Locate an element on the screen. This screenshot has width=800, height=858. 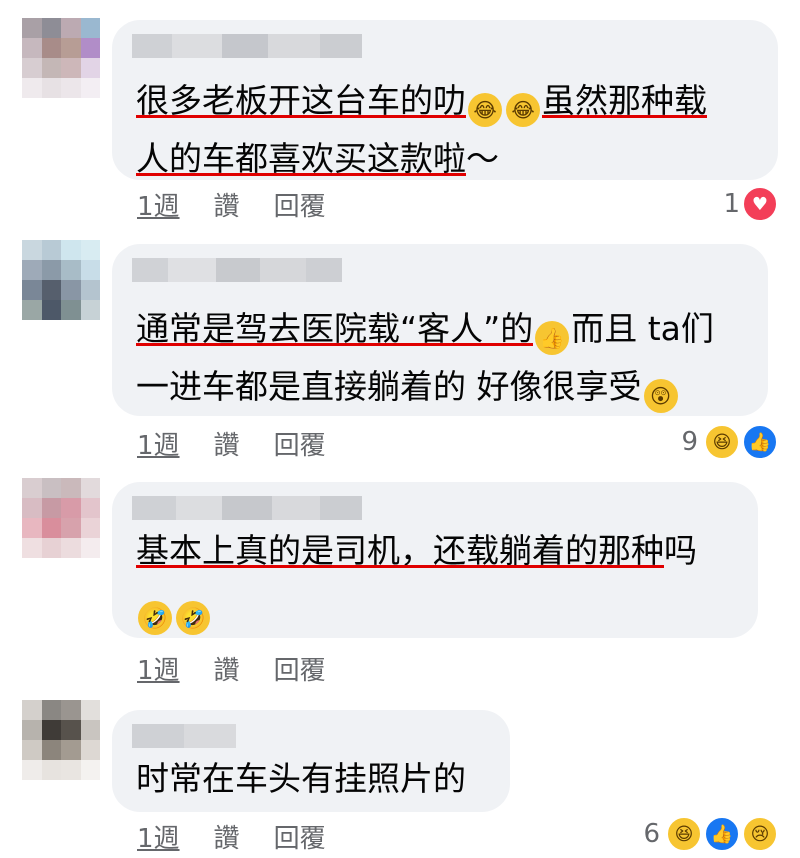
comment-text: 时常在车头有挂照片的 is located at coordinates (301, 779).